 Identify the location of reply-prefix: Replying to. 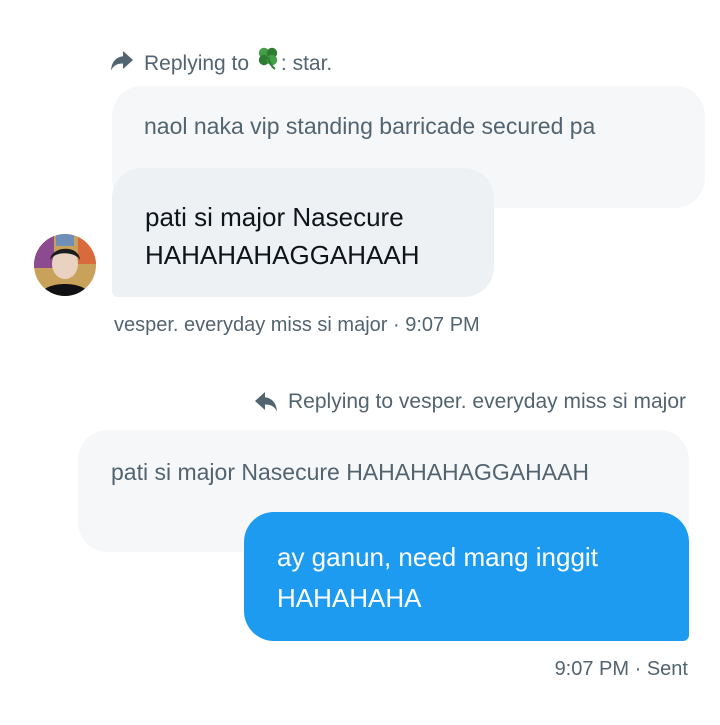
(197, 63).